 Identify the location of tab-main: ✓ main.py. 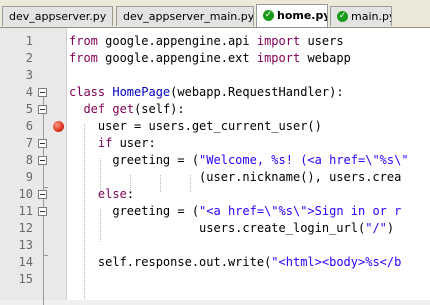
(361, 16).